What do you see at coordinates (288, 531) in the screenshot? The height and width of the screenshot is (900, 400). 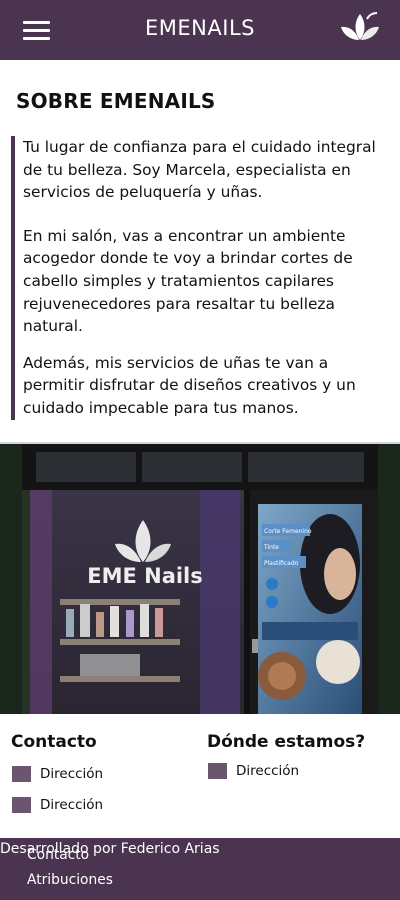 I see `poster-line-1: Corte Femenino` at bounding box center [288, 531].